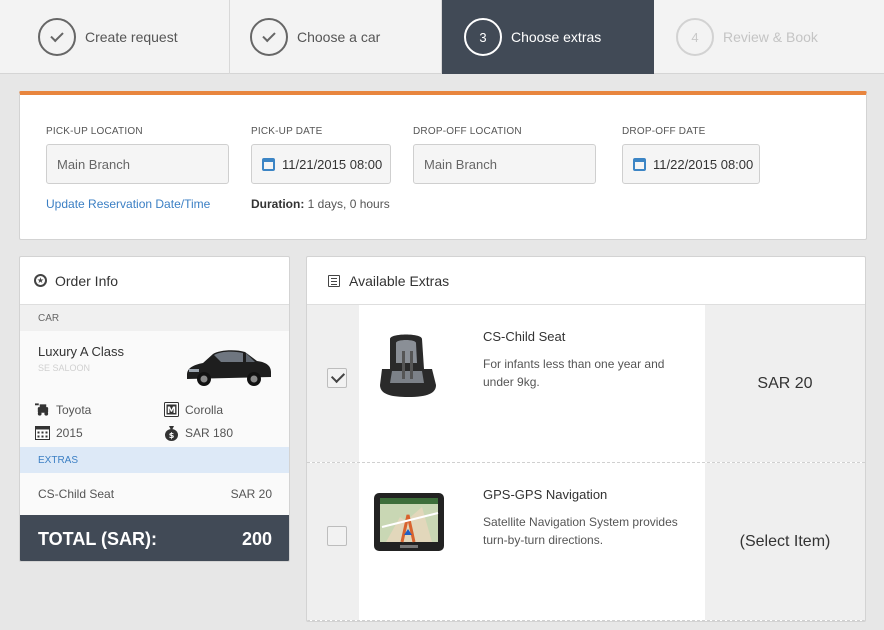  Describe the element at coordinates (287, 131) in the screenshot. I see `pickup-date-label: PICK-UP DATE` at that location.